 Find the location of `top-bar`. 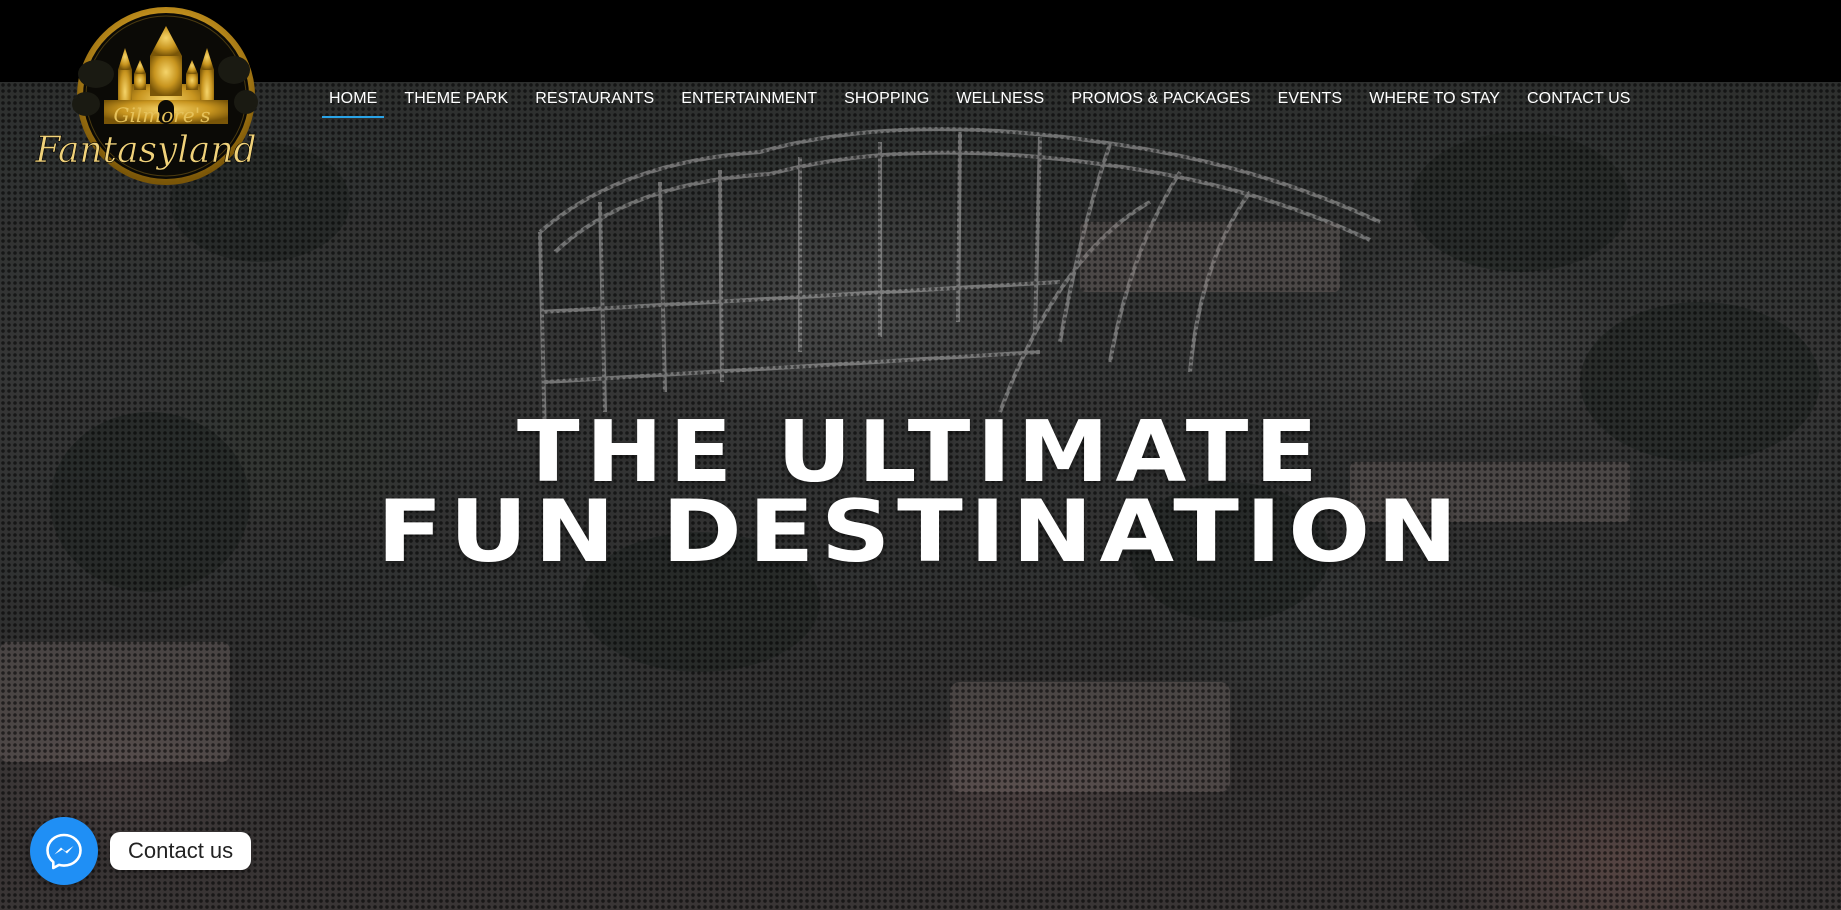

top-bar is located at coordinates (920, 41).